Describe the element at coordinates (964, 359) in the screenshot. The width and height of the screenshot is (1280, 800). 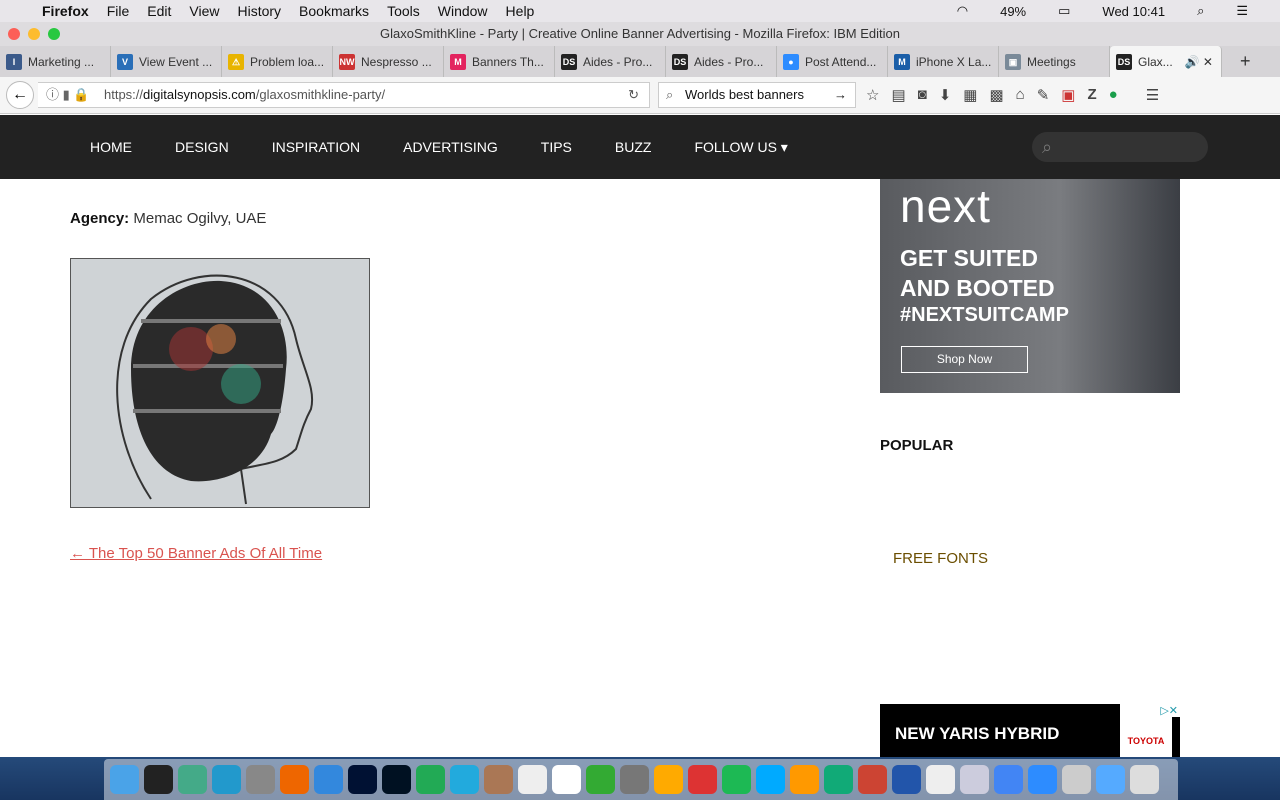
I see `shop-now-button: Shop Now` at that location.